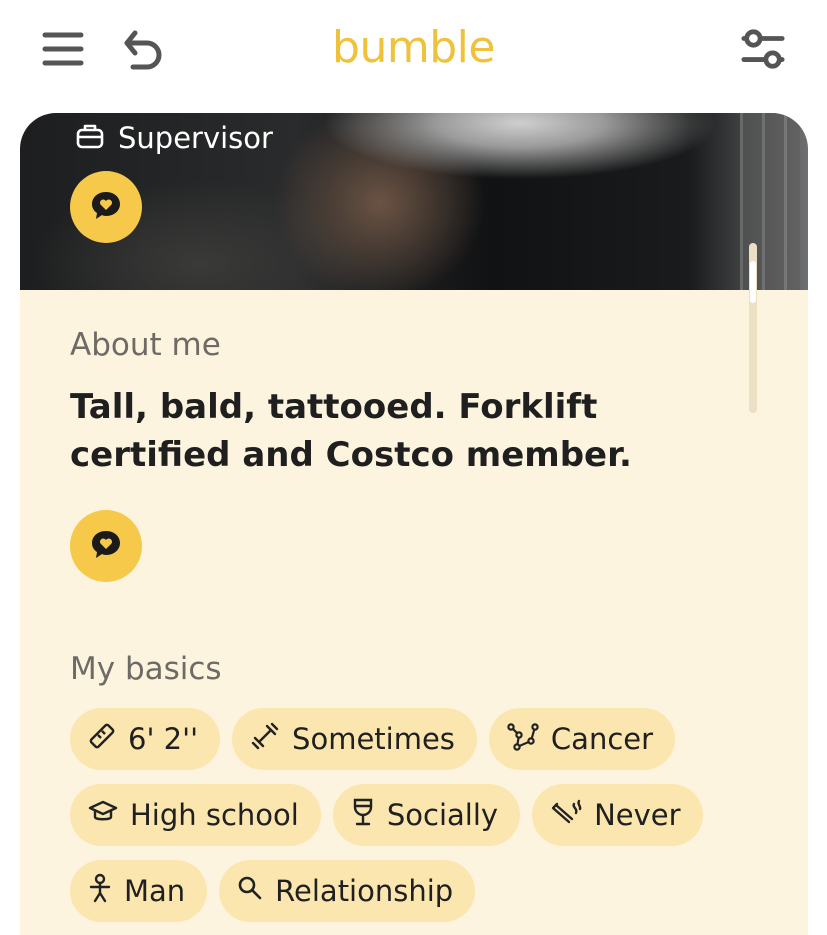 The width and height of the screenshot is (827, 935). Describe the element at coordinates (442, 815) in the screenshot. I see `chip-label: Socially` at that location.